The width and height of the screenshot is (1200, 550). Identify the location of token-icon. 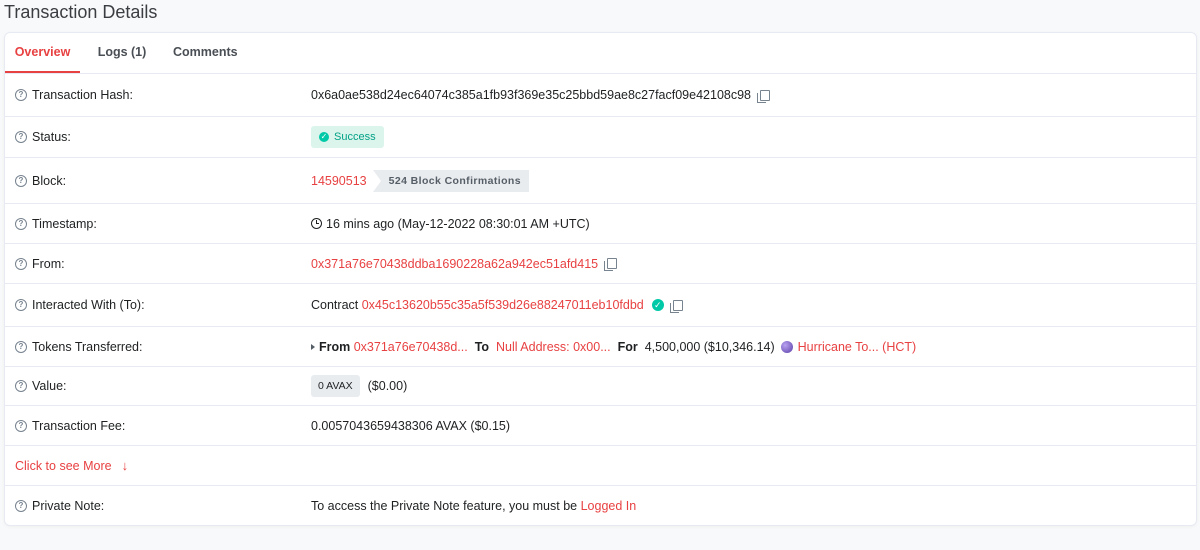
(786, 346).